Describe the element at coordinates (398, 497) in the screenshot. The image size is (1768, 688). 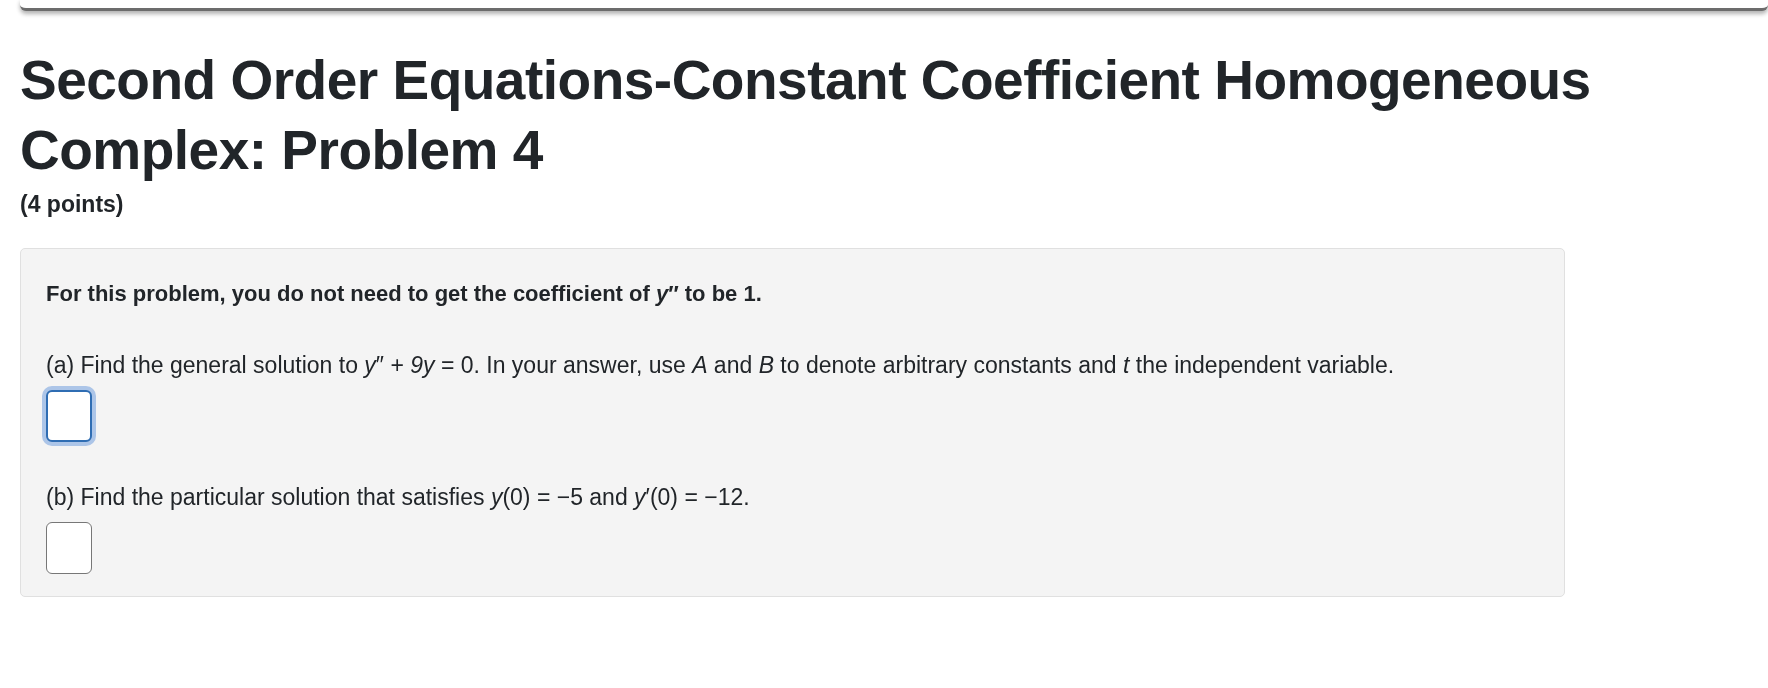
I see `question-text: (b) Find the particular solution that satisfies y(0) = −5 and y′(0) = −12.` at that location.